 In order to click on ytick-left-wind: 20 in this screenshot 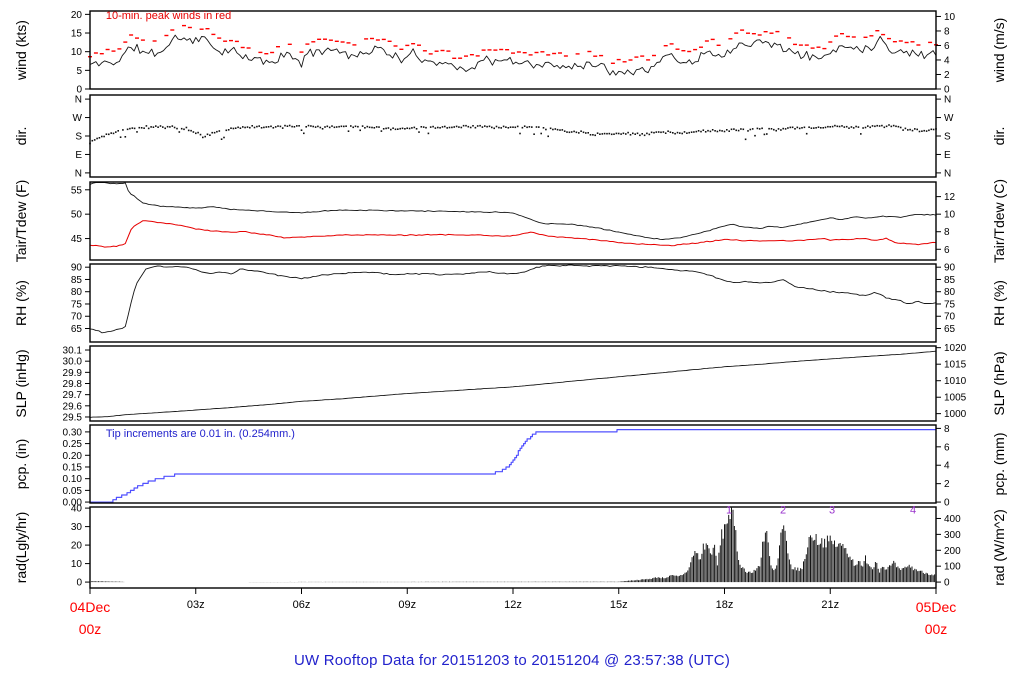, I will do `click(77, 15)`.